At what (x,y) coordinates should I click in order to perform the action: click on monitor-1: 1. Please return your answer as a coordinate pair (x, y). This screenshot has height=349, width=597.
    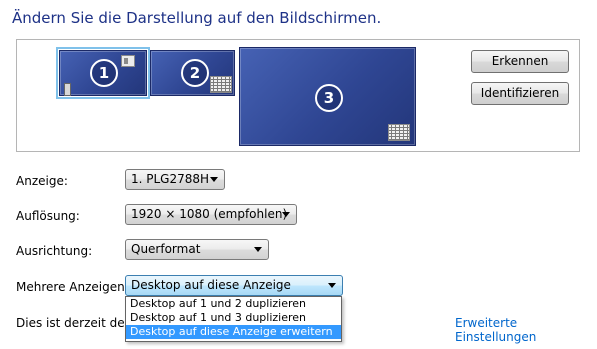
    Looking at the image, I should click on (103, 73).